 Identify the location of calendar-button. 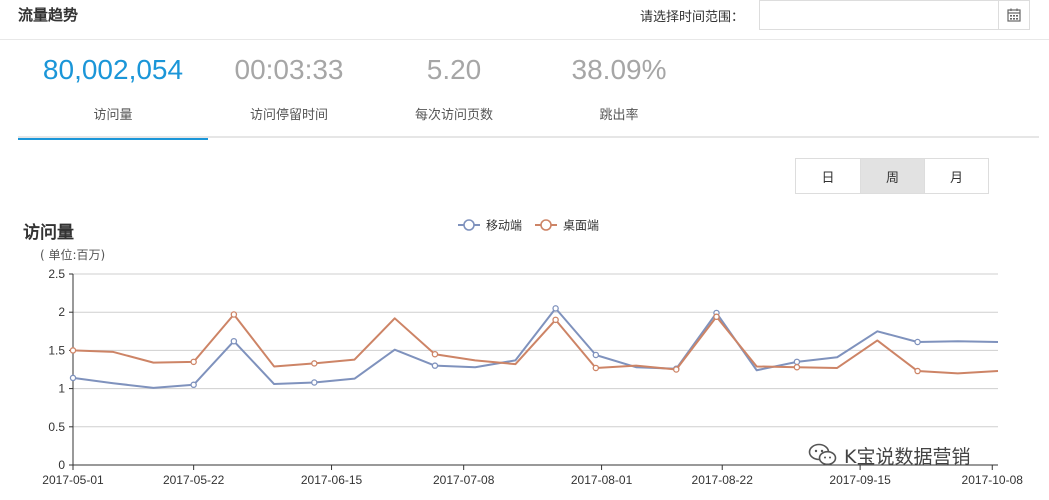
(1014, 15).